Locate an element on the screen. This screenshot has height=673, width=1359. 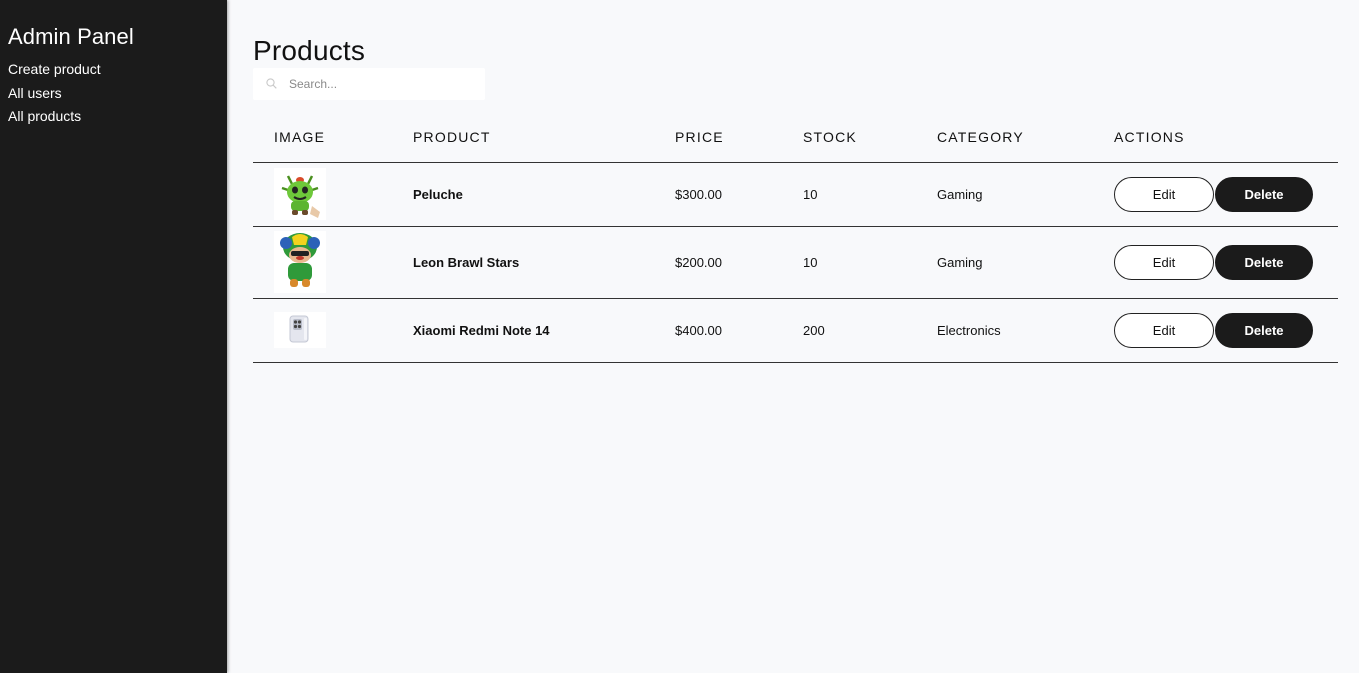
product-price: $300.00 is located at coordinates (739, 194).